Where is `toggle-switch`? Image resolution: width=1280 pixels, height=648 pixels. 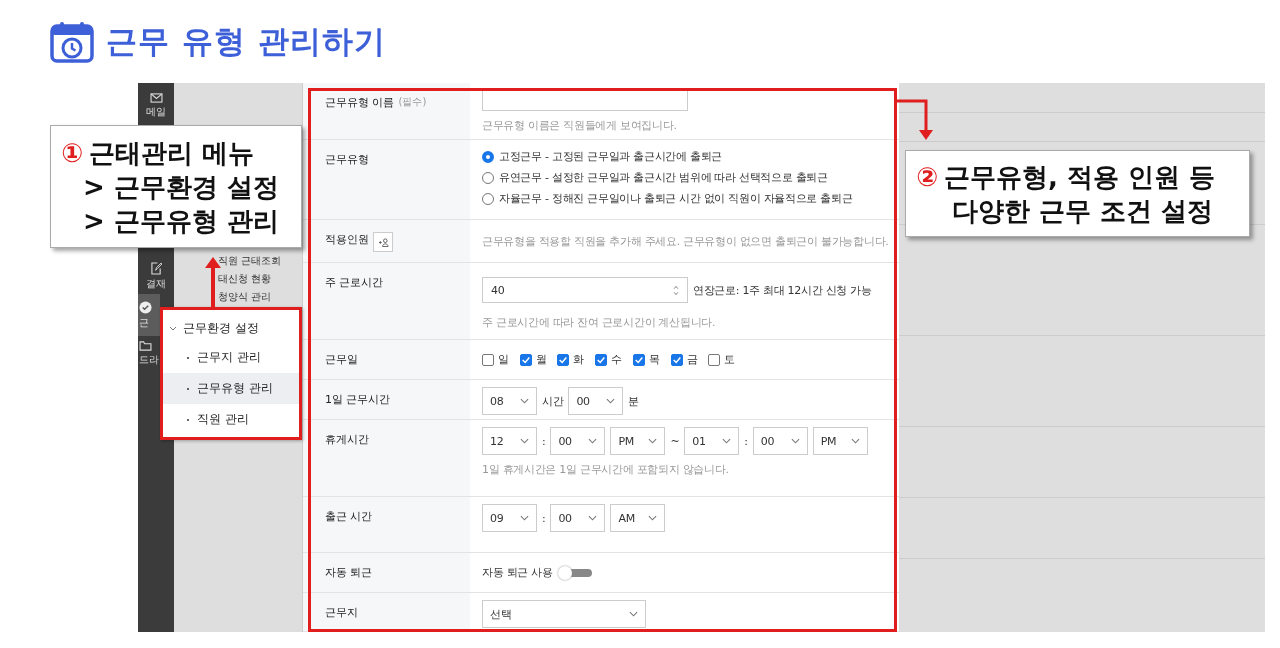 toggle-switch is located at coordinates (574, 572).